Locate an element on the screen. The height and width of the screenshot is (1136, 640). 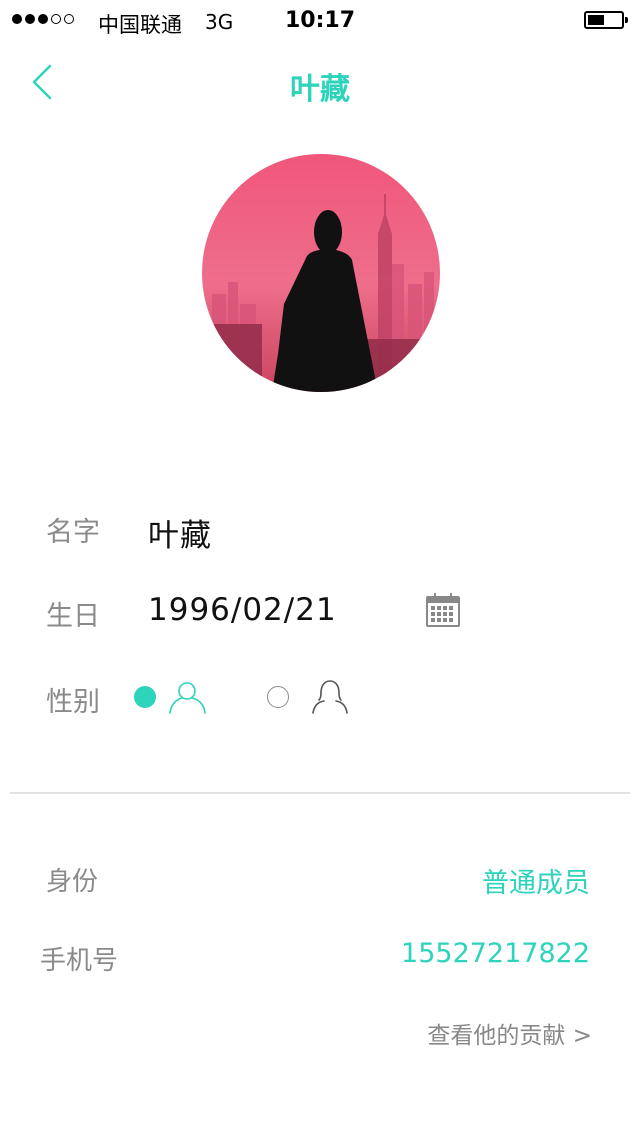
status-time: 10:17 is located at coordinates (320, 20).